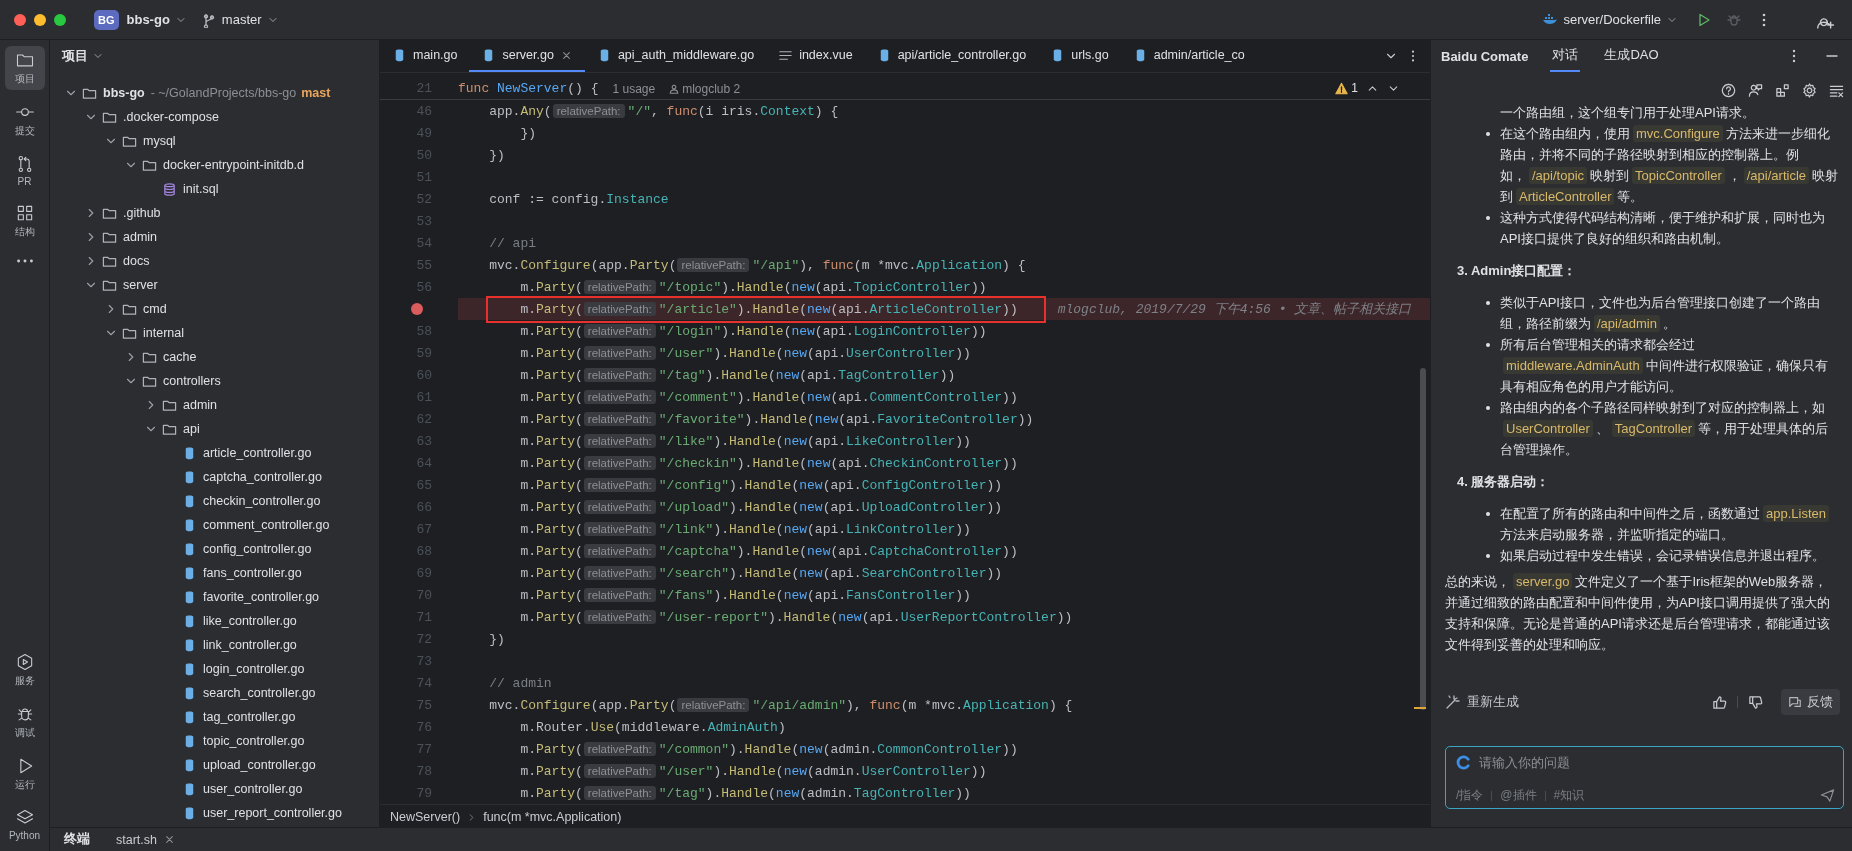 The image size is (1852, 851). I want to click on warning-marker, so click(1420, 708).